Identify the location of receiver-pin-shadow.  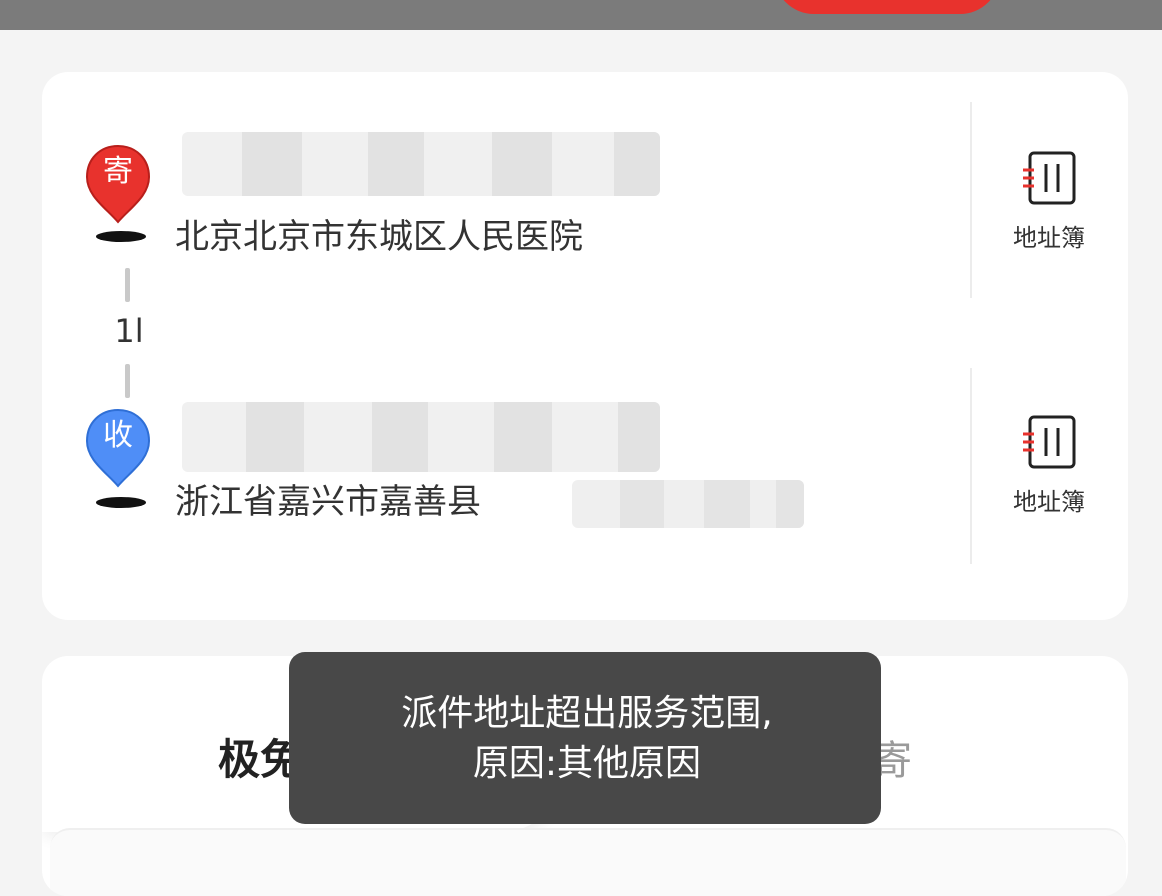
(121, 502).